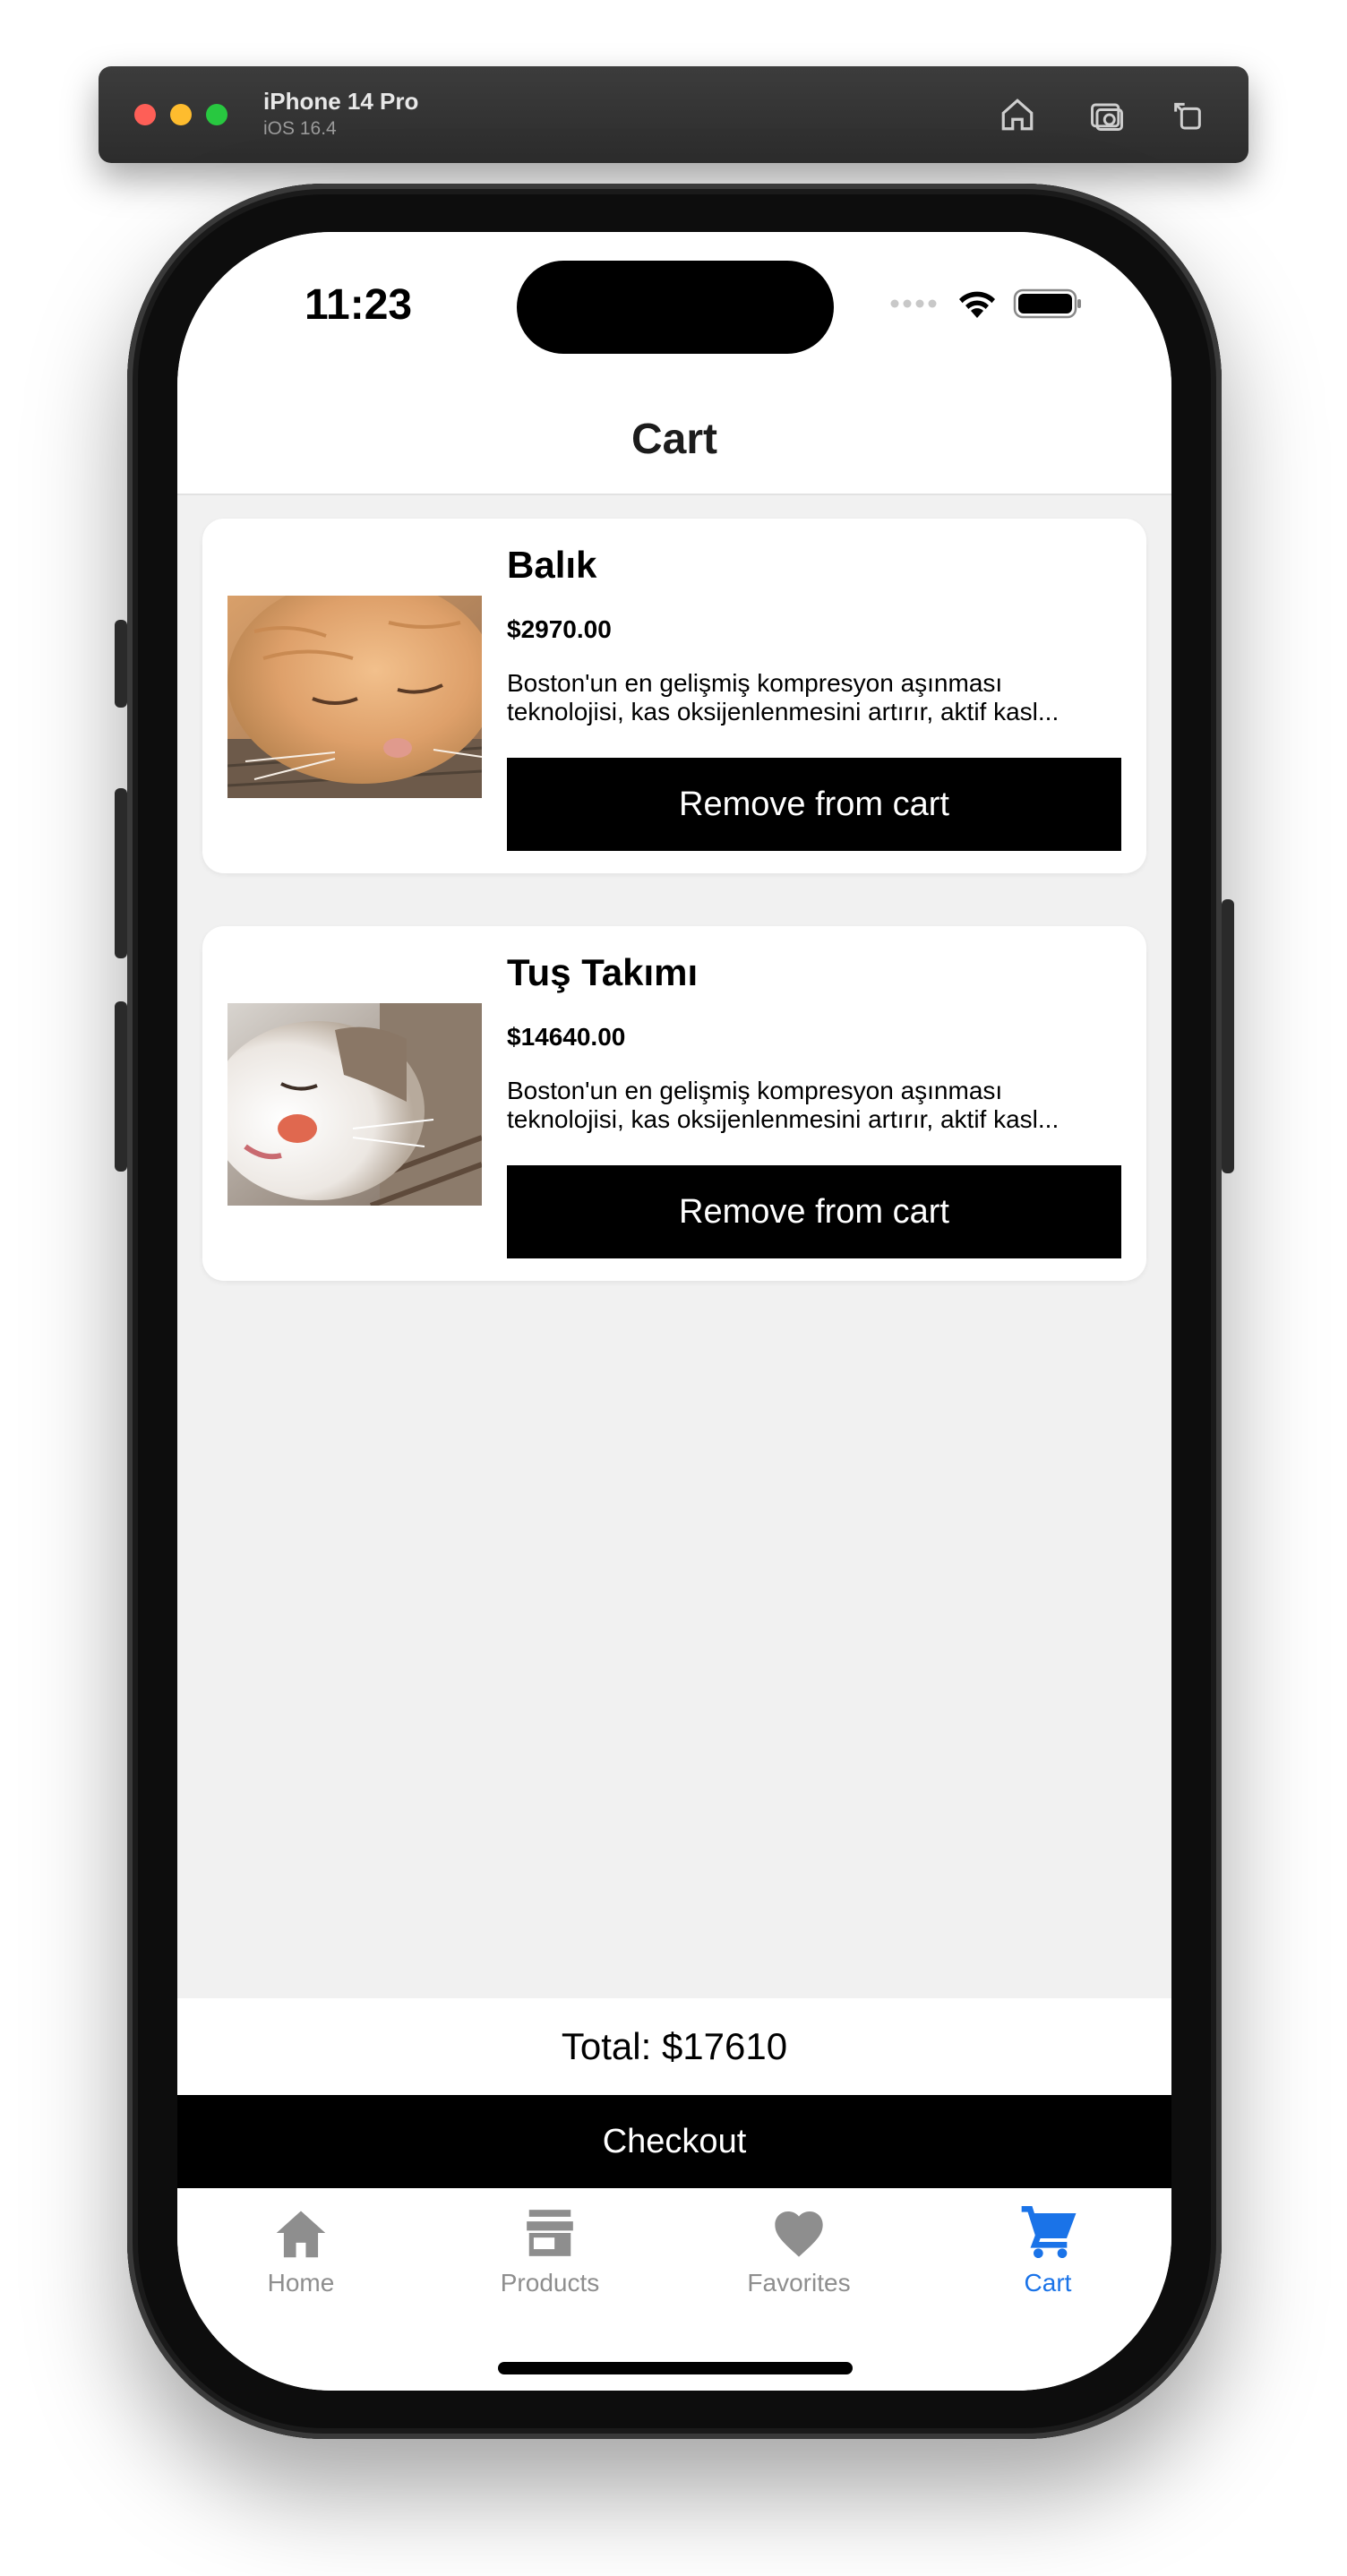 The height and width of the screenshot is (2576, 1347). Describe the element at coordinates (1048, 2260) in the screenshot. I see `tab-cart: Cart` at that location.